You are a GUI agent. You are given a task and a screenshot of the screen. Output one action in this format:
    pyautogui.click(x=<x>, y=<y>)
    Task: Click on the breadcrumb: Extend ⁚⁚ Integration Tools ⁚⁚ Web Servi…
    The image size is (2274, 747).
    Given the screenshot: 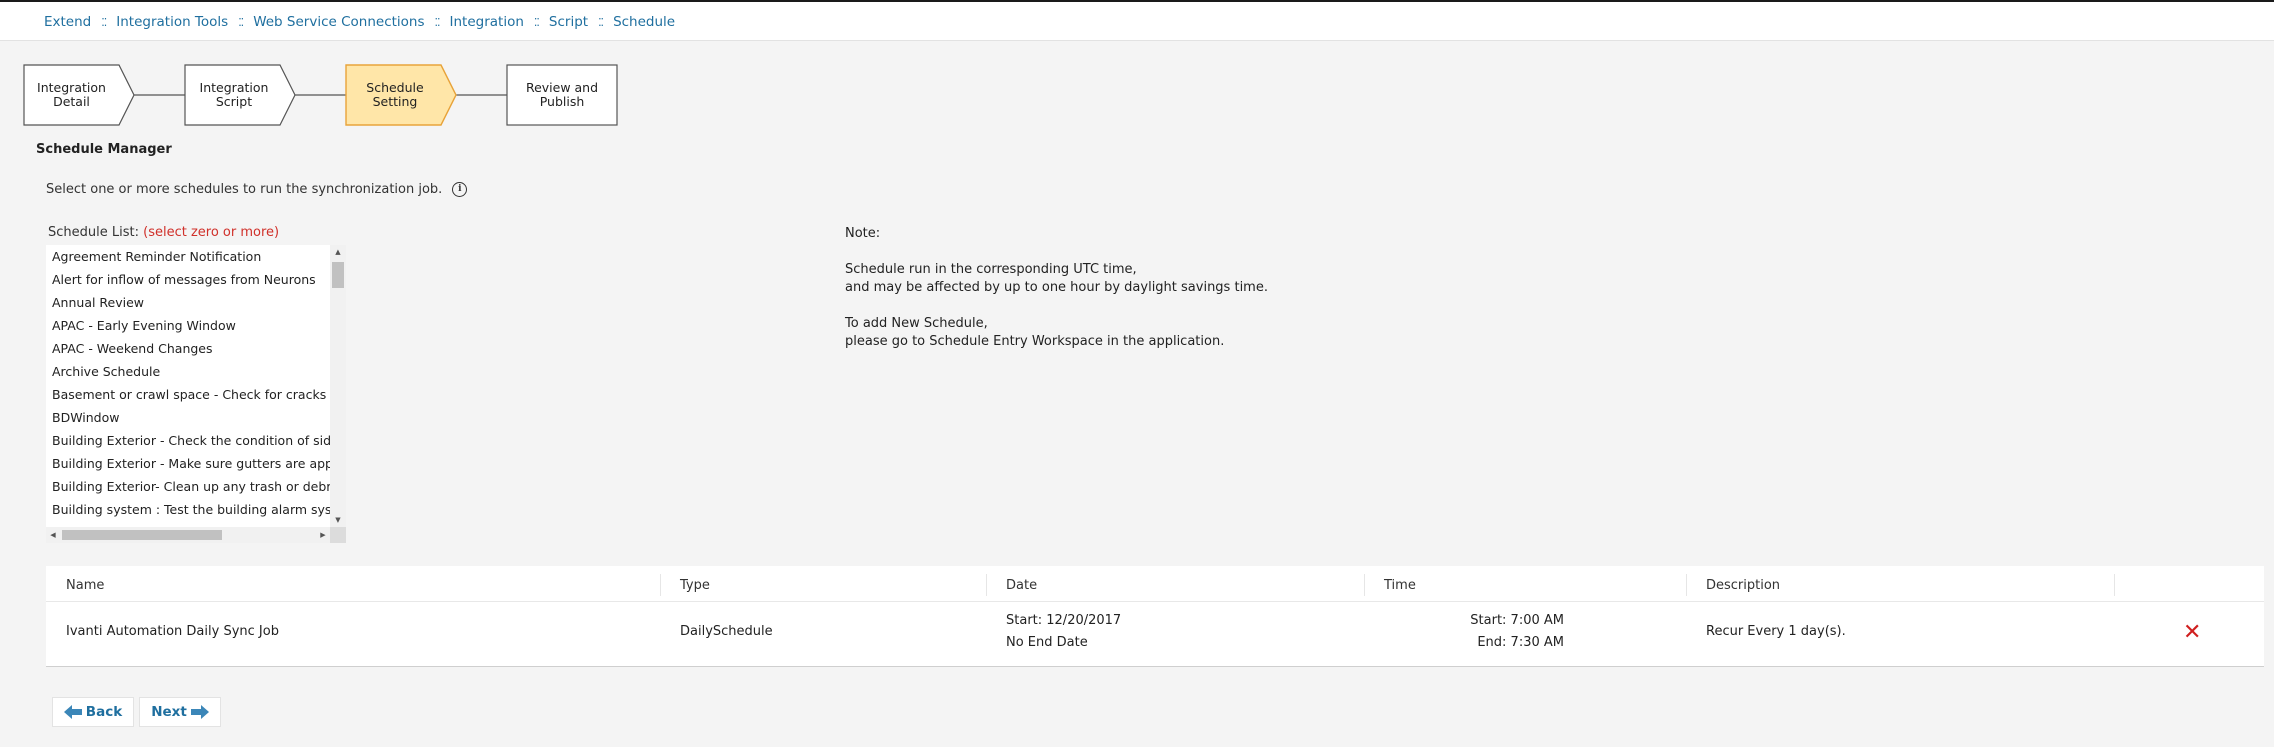 What is the action you would take?
    pyautogui.click(x=359, y=22)
    